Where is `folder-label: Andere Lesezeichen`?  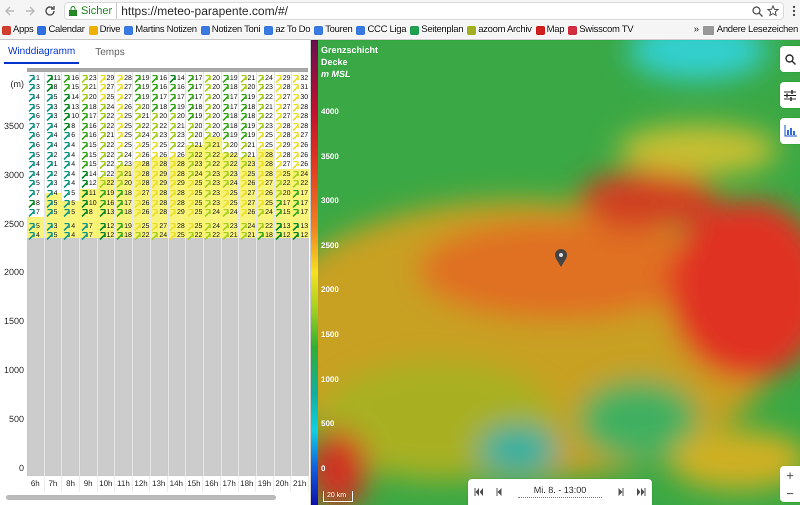
folder-label: Andere Lesezeichen is located at coordinates (757, 30).